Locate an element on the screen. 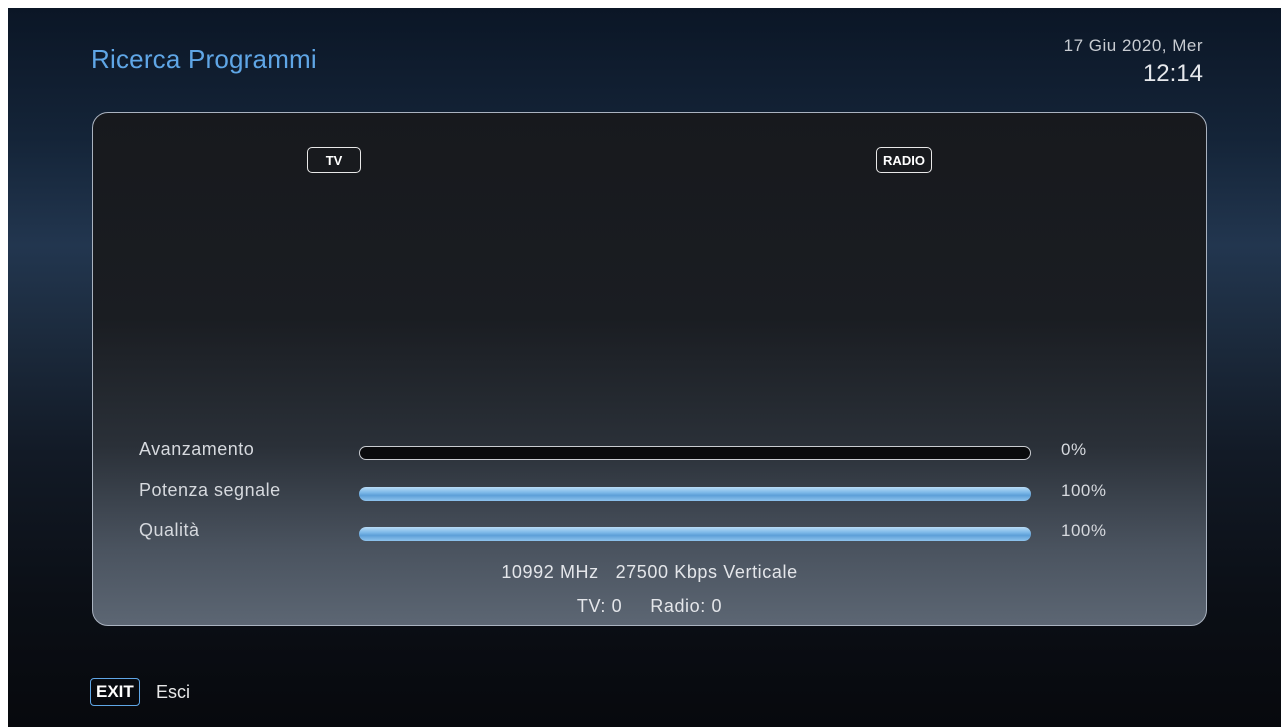  channel-counts: TV: 0 Radio: 0 is located at coordinates (649, 606).